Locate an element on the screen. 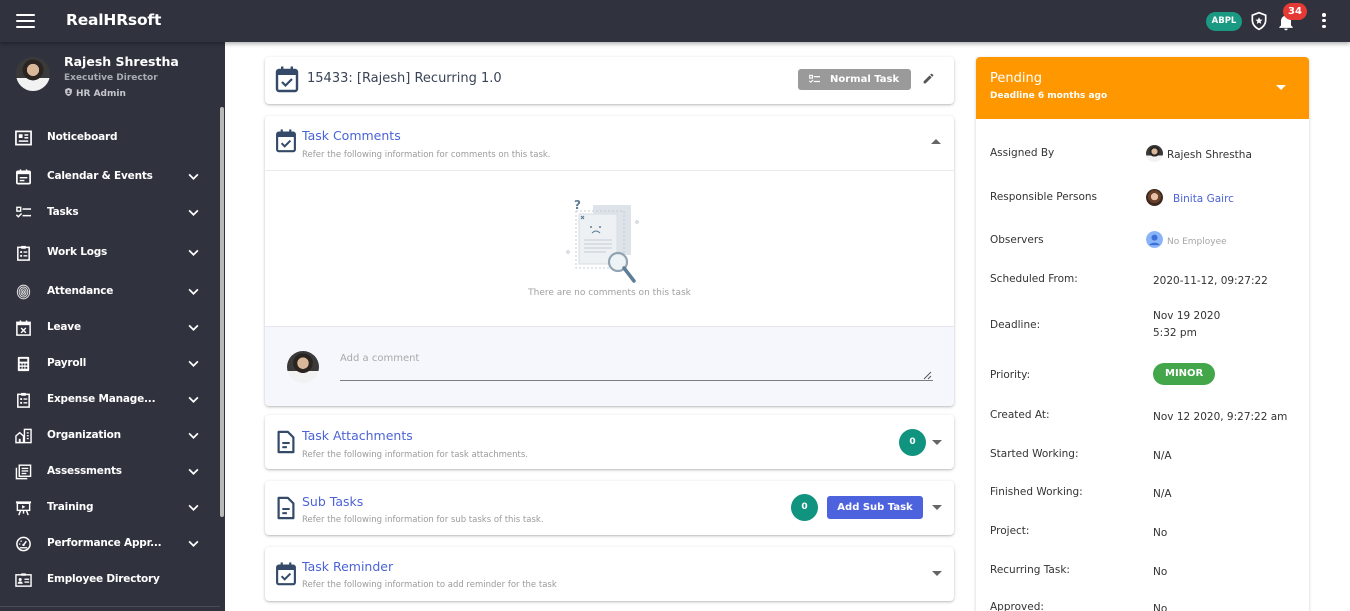 The width and height of the screenshot is (1350, 611). responsible-avatar is located at coordinates (1154, 197).